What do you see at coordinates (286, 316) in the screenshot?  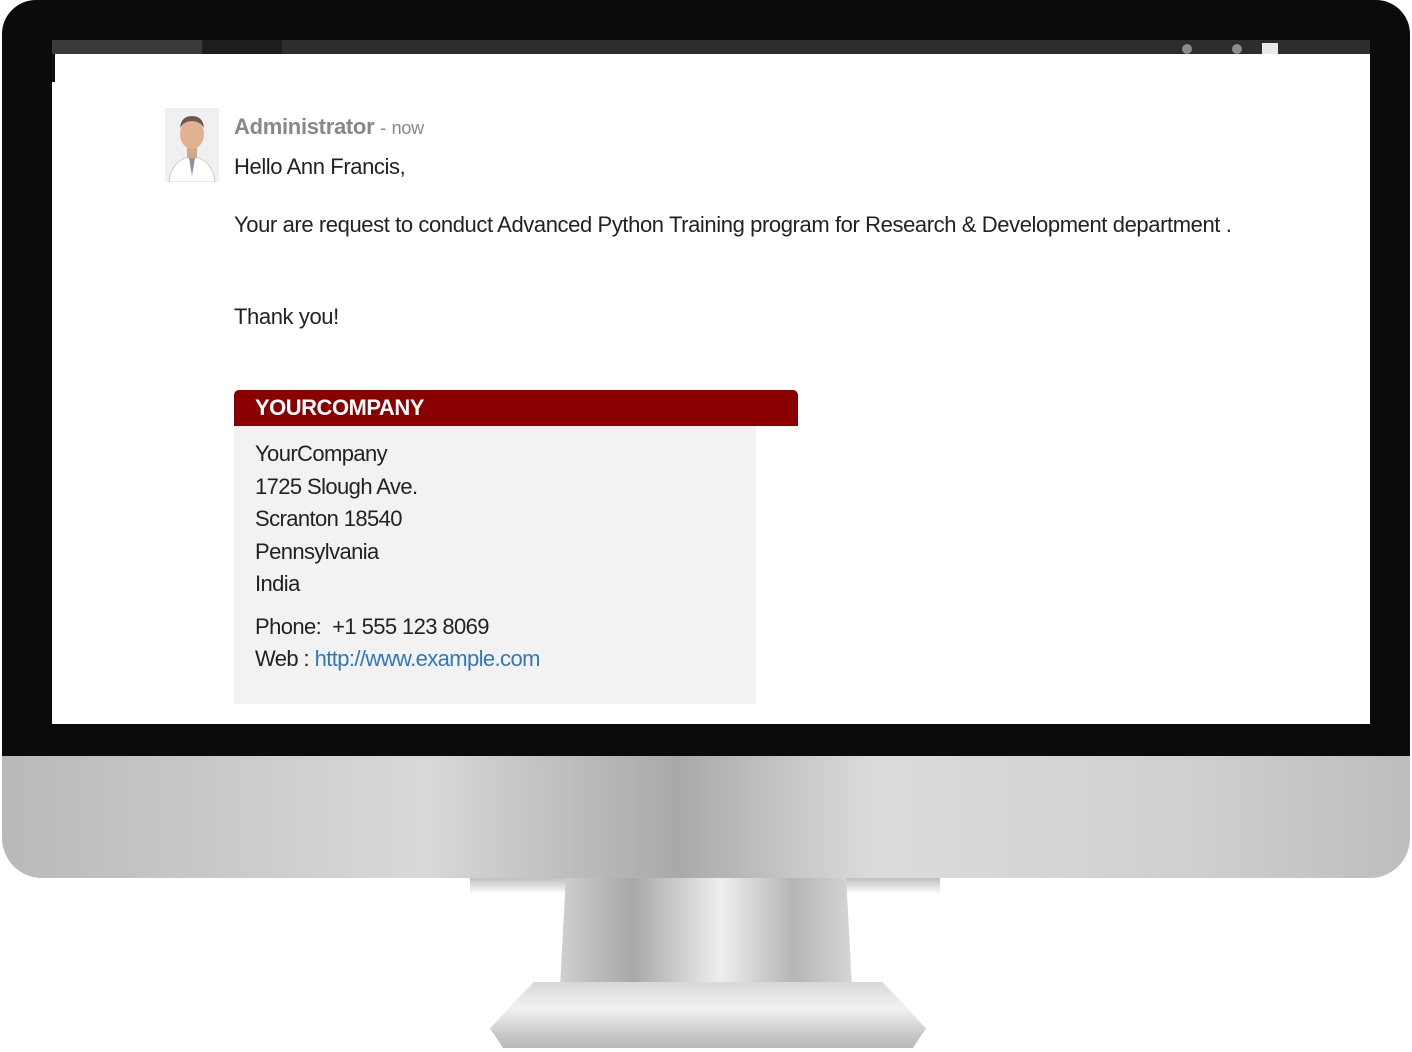 I see `thanks-text: Thank you!` at bounding box center [286, 316].